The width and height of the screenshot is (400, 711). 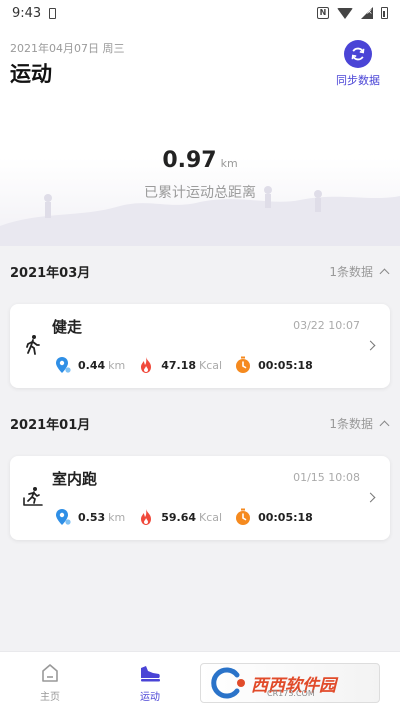 What do you see at coordinates (200, 13) in the screenshot?
I see `status-bar: 9:43 N` at bounding box center [200, 13].